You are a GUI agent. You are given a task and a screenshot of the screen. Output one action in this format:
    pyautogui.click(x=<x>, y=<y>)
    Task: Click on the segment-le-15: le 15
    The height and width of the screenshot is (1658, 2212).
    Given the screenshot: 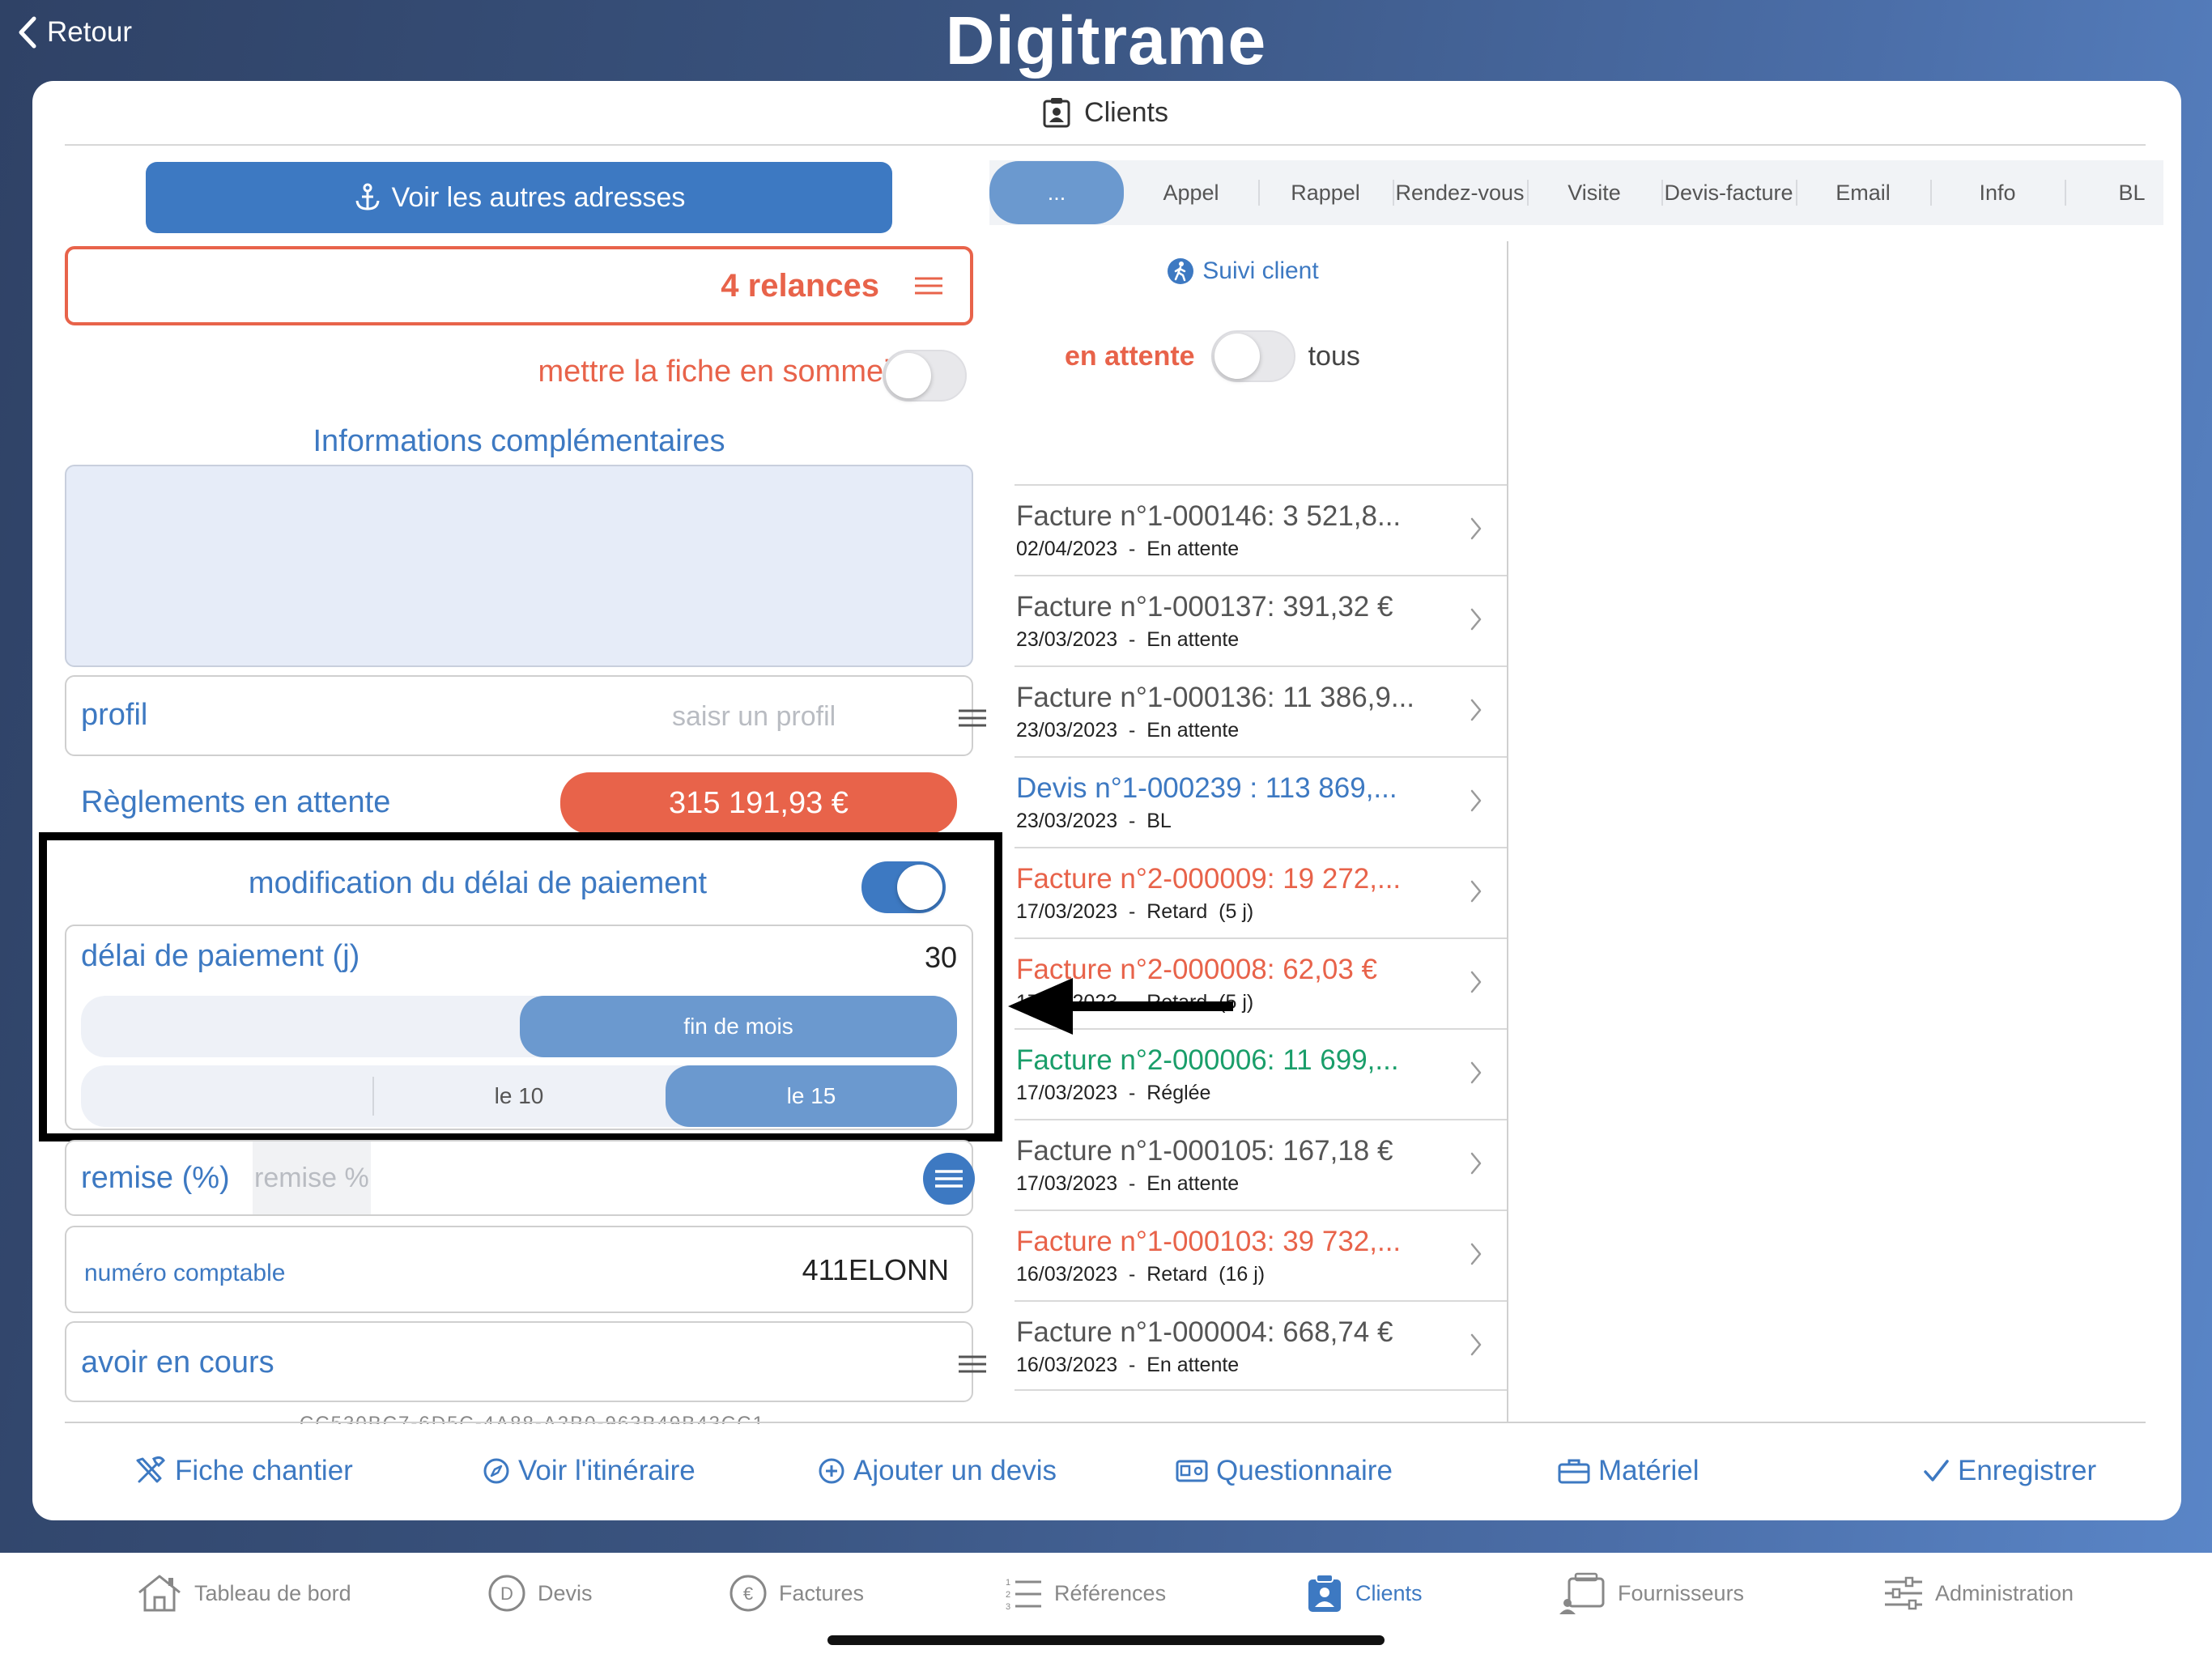 What is the action you would take?
    pyautogui.click(x=812, y=1096)
    